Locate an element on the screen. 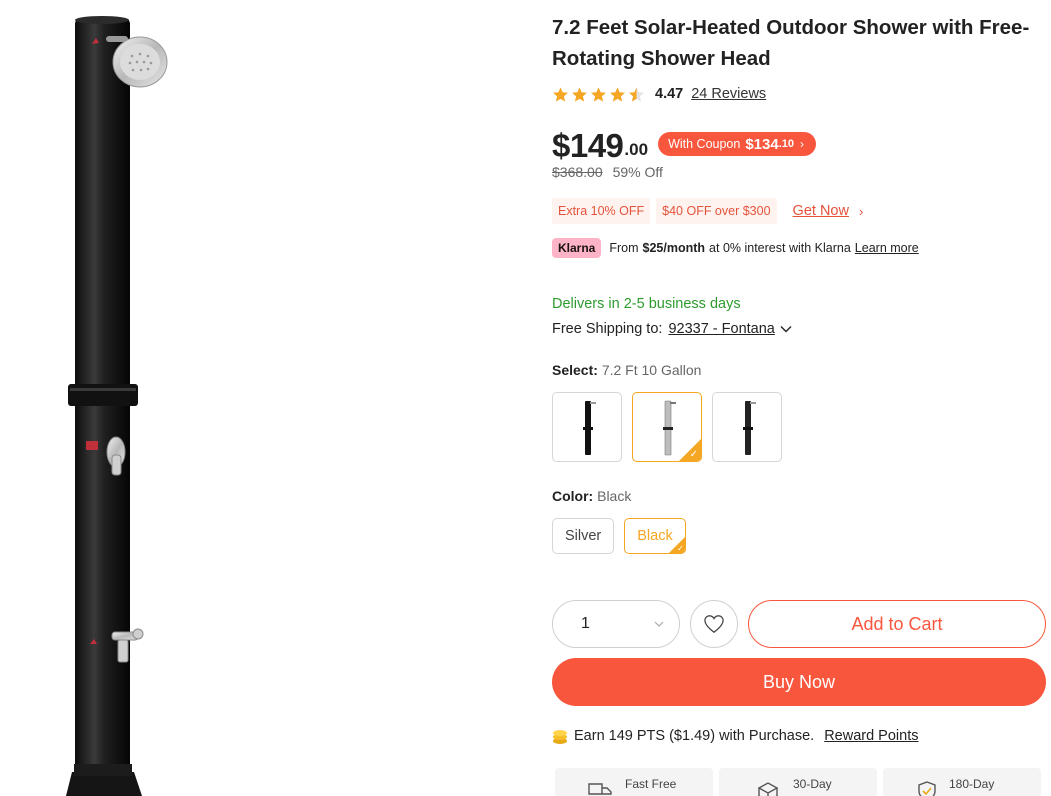 Image resolution: width=1051 pixels, height=796 pixels. half-star-icon is located at coordinates (636, 94).